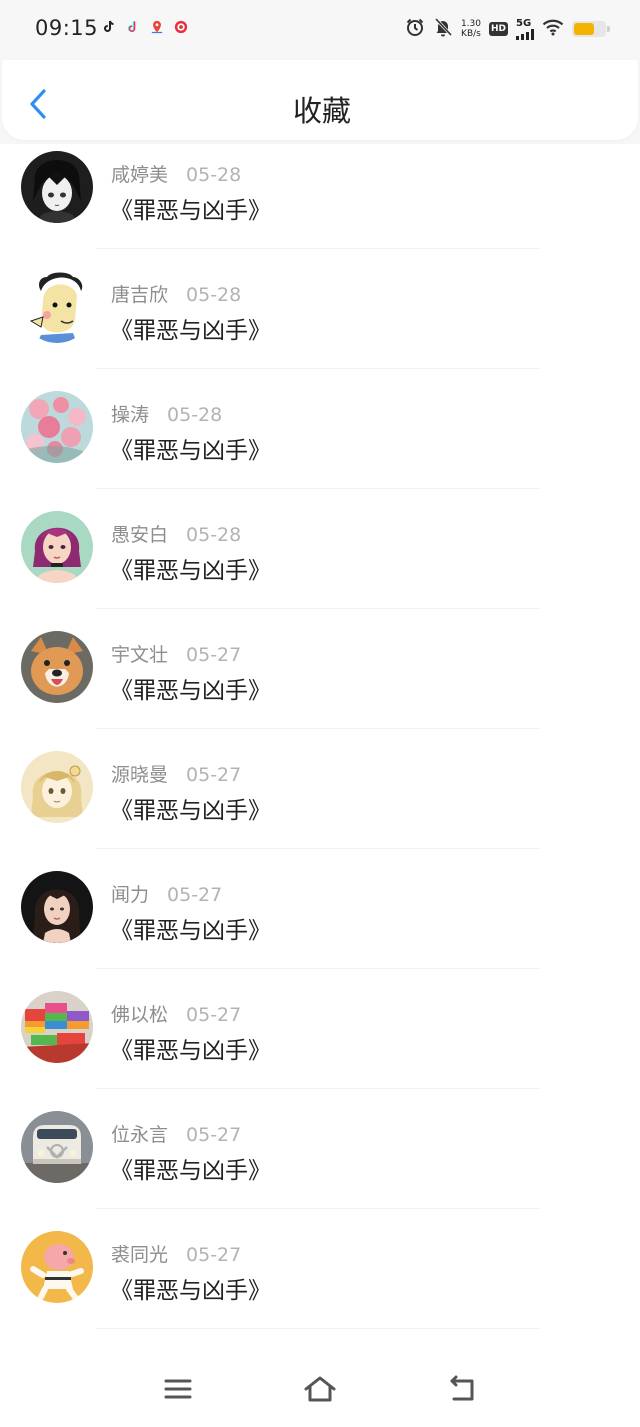 The height and width of the screenshot is (1427, 640). I want to click on list-item: 闻力 05-27 《罪恶与凶手》, so click(320, 924).